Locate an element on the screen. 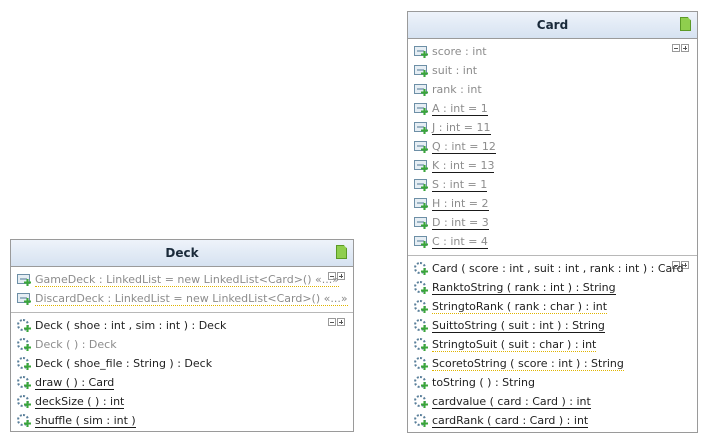  attribute-text: S : int = 1 is located at coordinates (460, 184).